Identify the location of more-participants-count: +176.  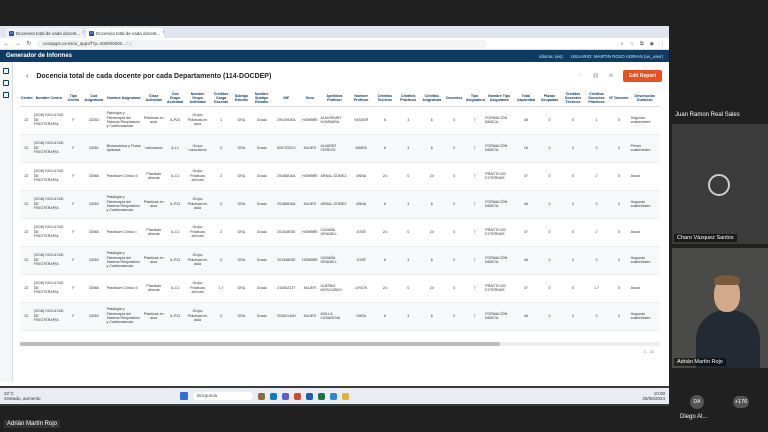
(741, 402).